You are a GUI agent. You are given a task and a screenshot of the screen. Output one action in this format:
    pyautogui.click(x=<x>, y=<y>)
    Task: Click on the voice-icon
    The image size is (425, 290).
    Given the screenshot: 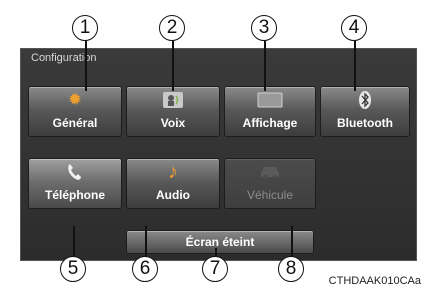 What is the action you would take?
    pyautogui.click(x=173, y=102)
    